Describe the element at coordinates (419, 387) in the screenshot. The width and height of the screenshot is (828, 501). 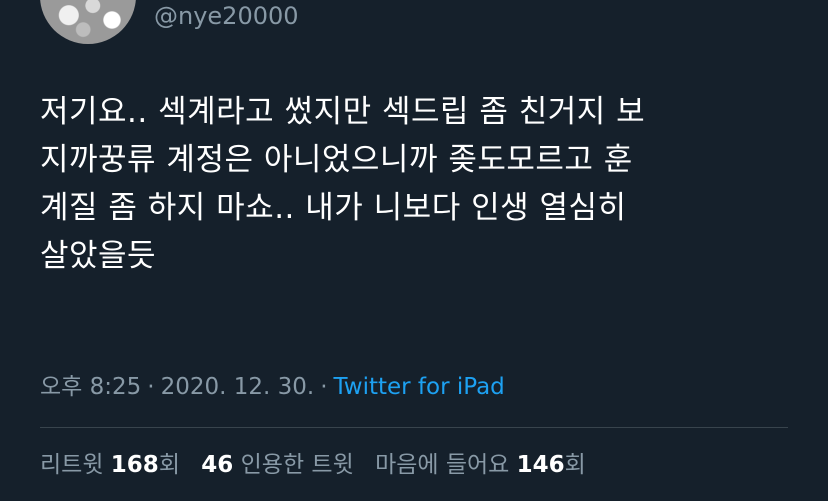
I see `tweet-source-link: Twitter for iPad` at that location.